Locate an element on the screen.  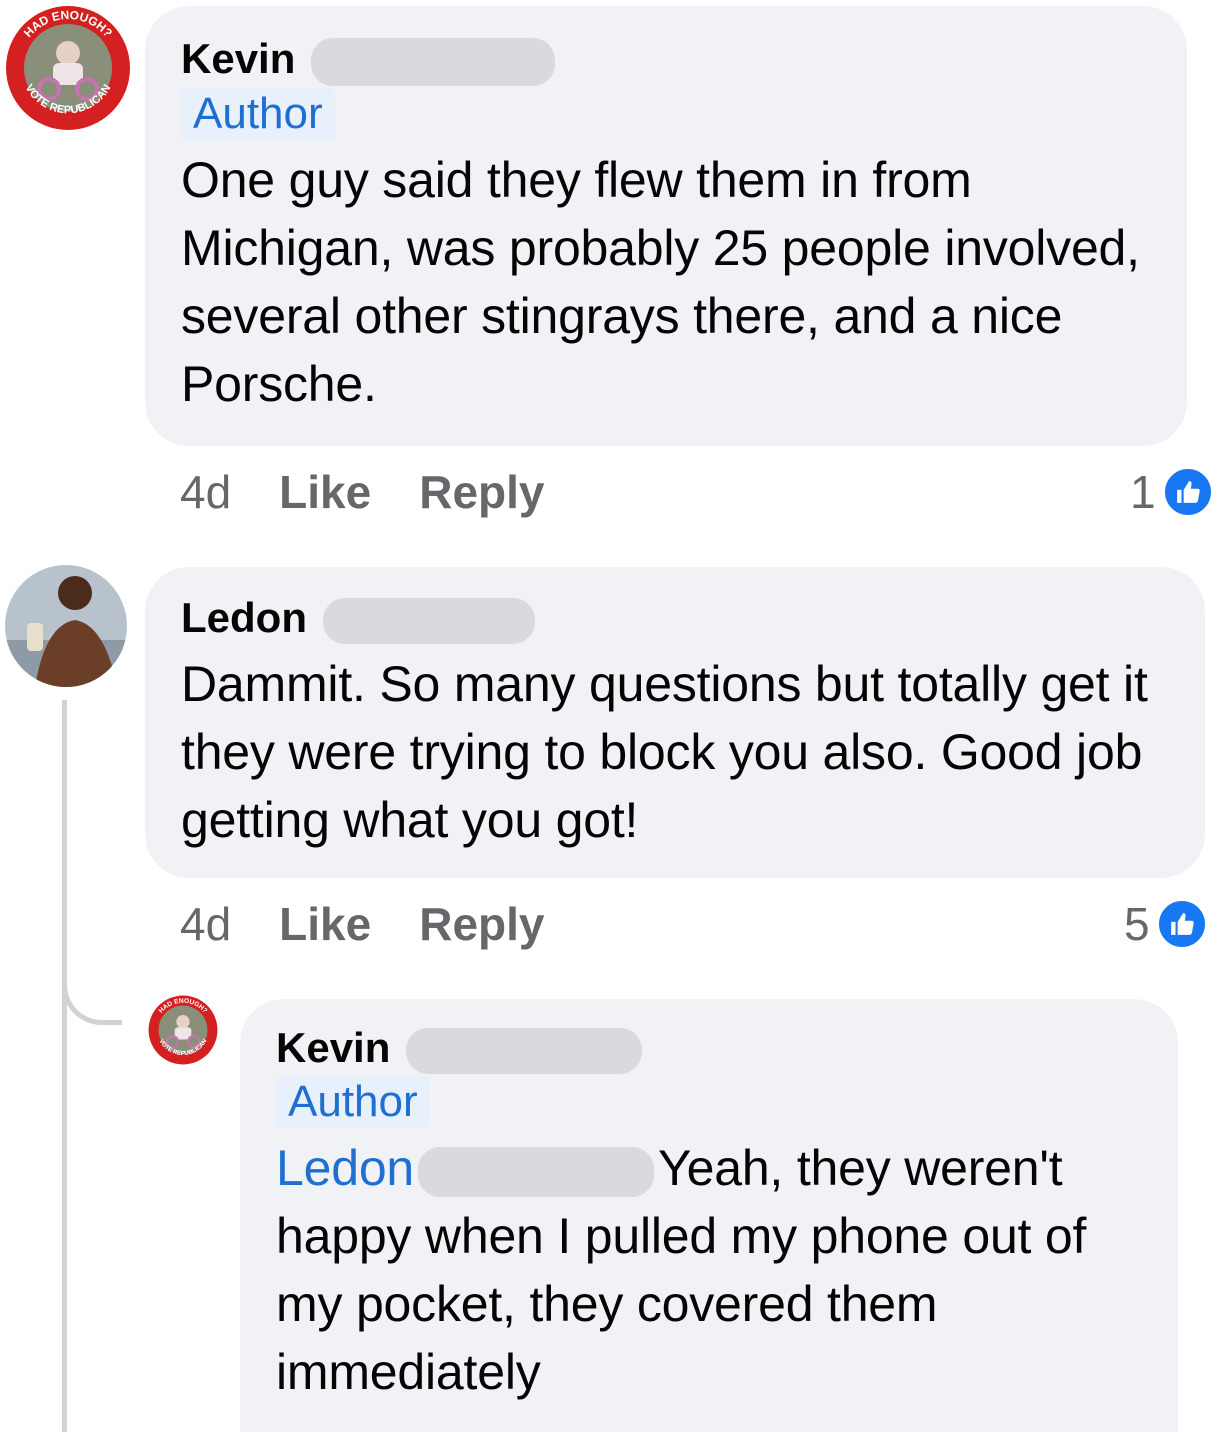
reaction-summary: 1 is located at coordinates (1172, 492).